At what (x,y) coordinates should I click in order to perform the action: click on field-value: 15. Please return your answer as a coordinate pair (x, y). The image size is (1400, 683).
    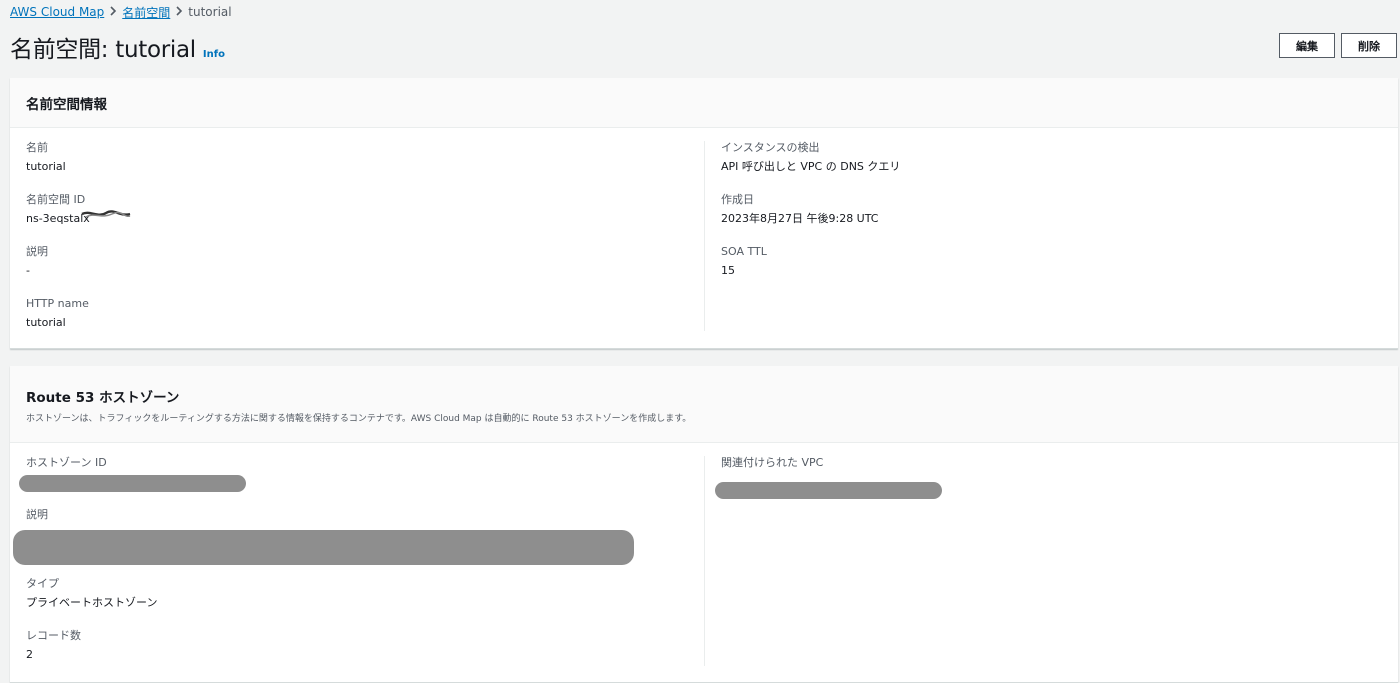
    Looking at the image, I should click on (728, 270).